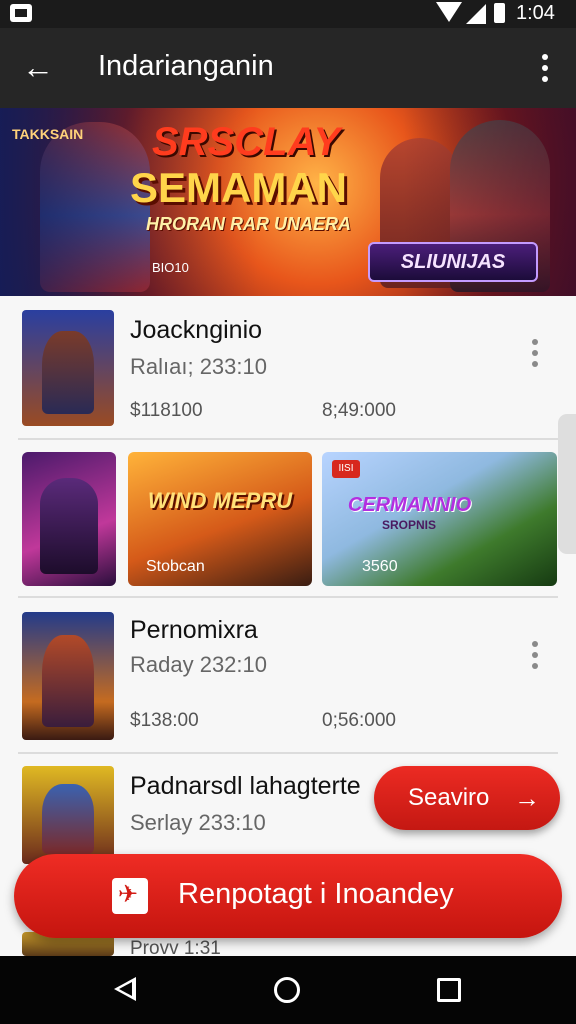 This screenshot has width=576, height=1024. Describe the element at coordinates (186, 66) in the screenshot. I see `page-title: Indarianganin` at that location.